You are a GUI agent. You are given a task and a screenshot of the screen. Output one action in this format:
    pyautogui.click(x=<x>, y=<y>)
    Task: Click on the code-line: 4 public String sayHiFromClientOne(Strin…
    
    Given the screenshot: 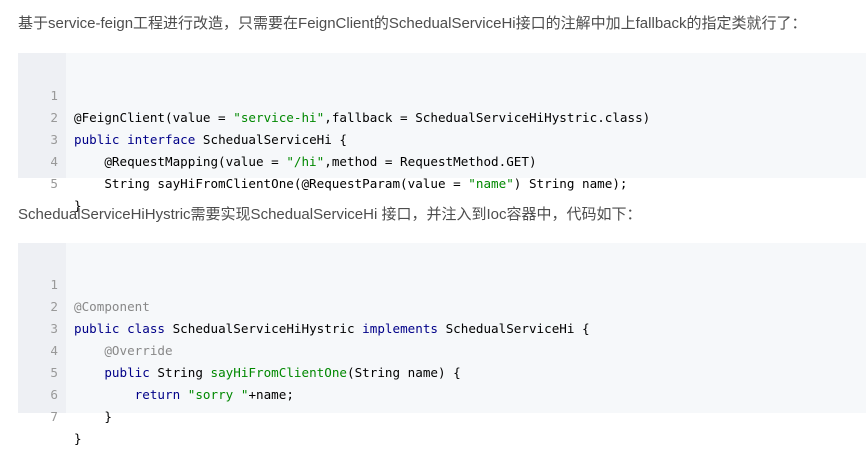 What is the action you would take?
    pyautogui.click(x=442, y=349)
    